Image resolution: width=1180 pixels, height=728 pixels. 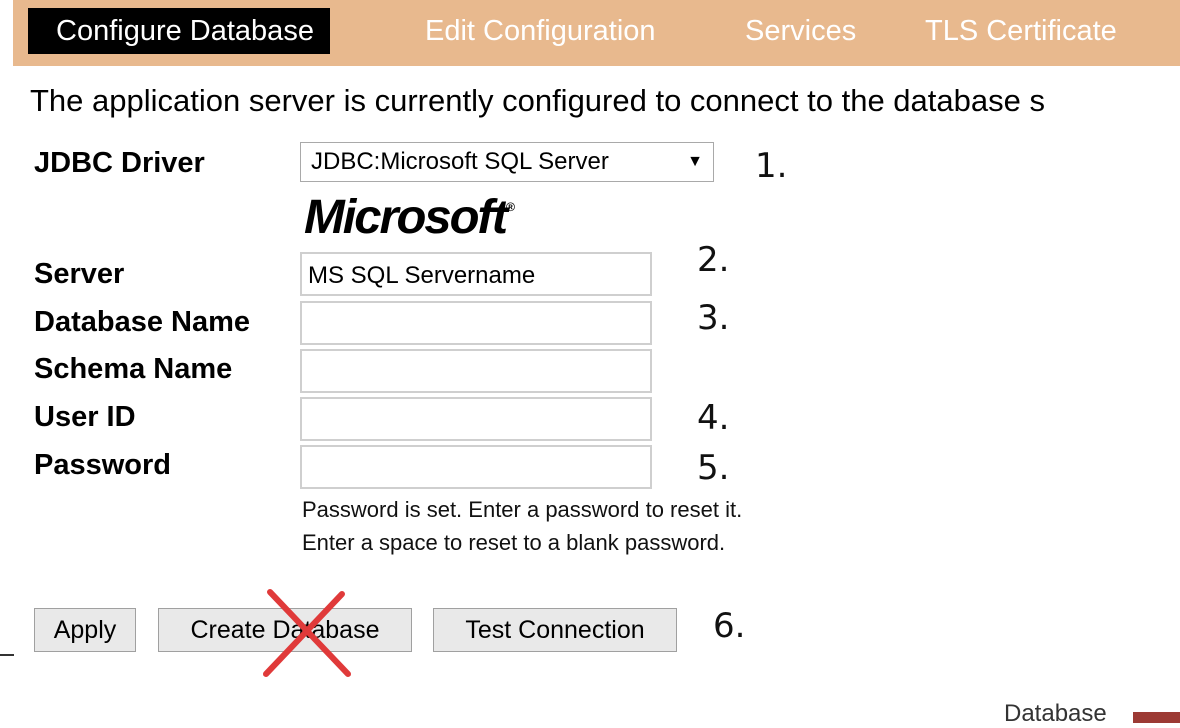 What do you see at coordinates (133, 369) in the screenshot?
I see `schema-name-label: Schema Name` at bounding box center [133, 369].